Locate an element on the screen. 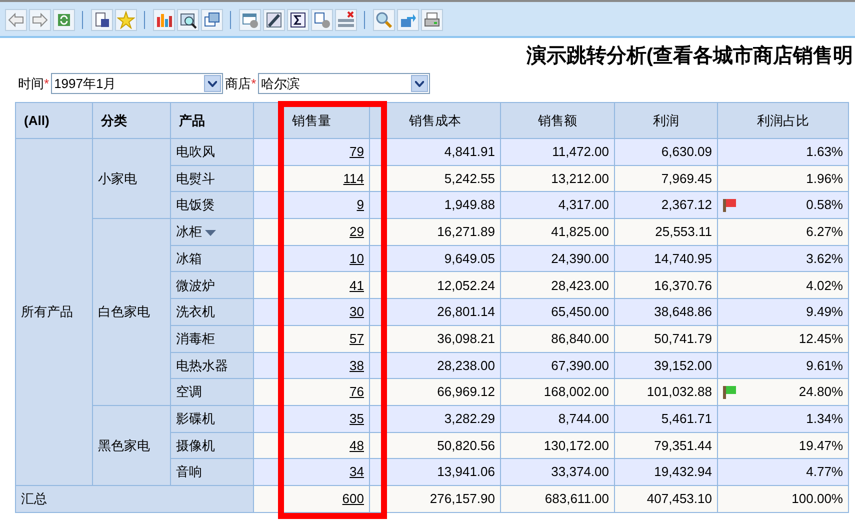 The image size is (855, 522). table-cell: 3.62% is located at coordinates (824, 258).